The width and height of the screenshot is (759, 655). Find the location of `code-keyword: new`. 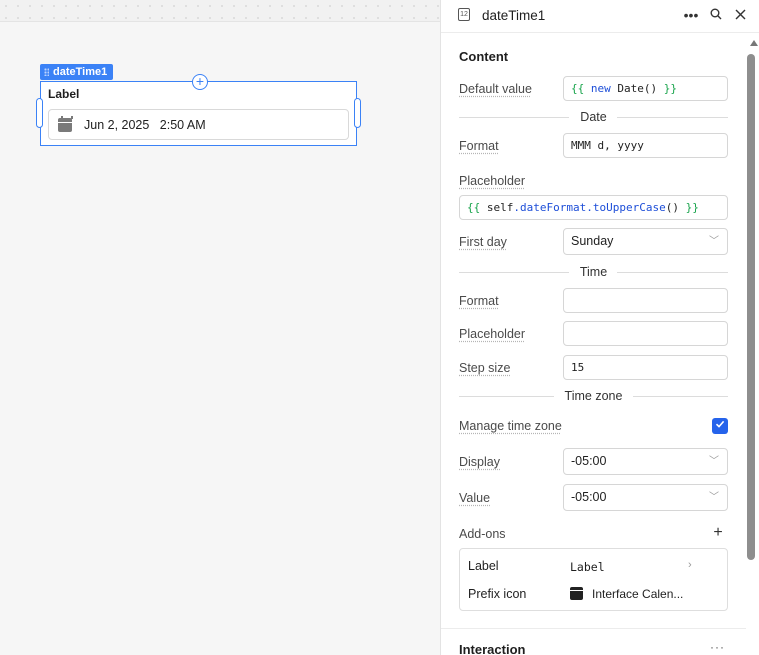

code-keyword: new is located at coordinates (600, 88).